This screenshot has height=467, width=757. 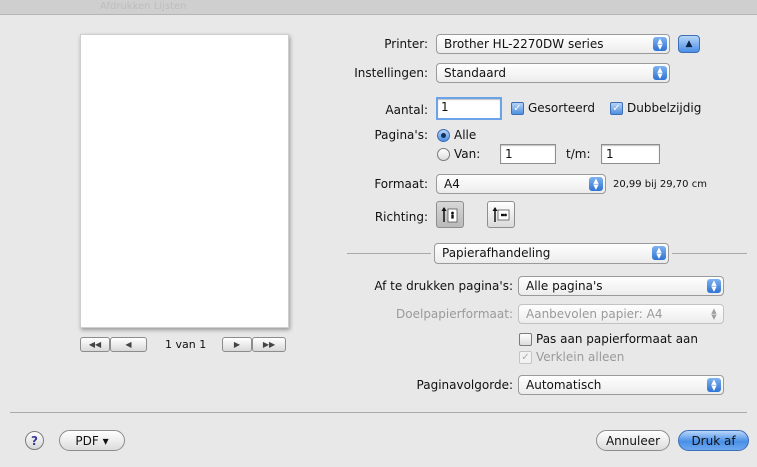 What do you see at coordinates (580, 357) in the screenshot?
I see `scale-down-label: Verklein alleen` at bounding box center [580, 357].